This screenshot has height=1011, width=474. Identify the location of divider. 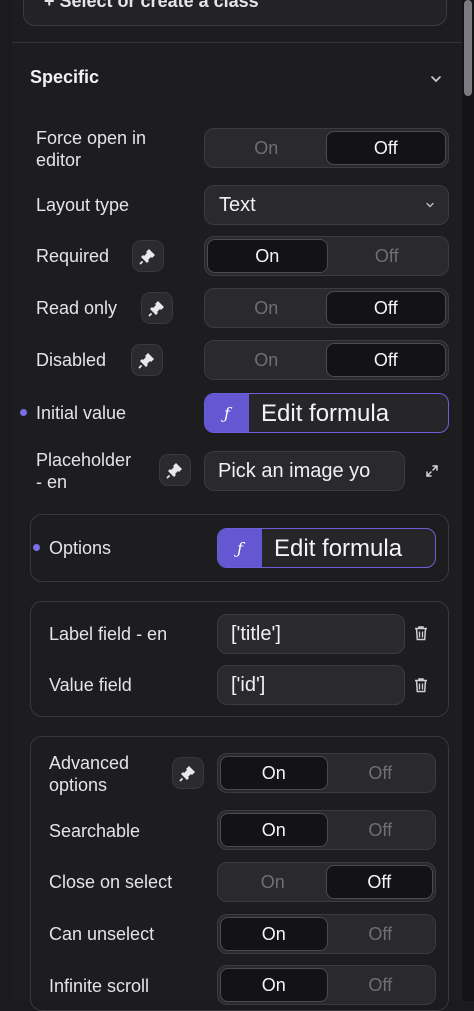
(237, 42).